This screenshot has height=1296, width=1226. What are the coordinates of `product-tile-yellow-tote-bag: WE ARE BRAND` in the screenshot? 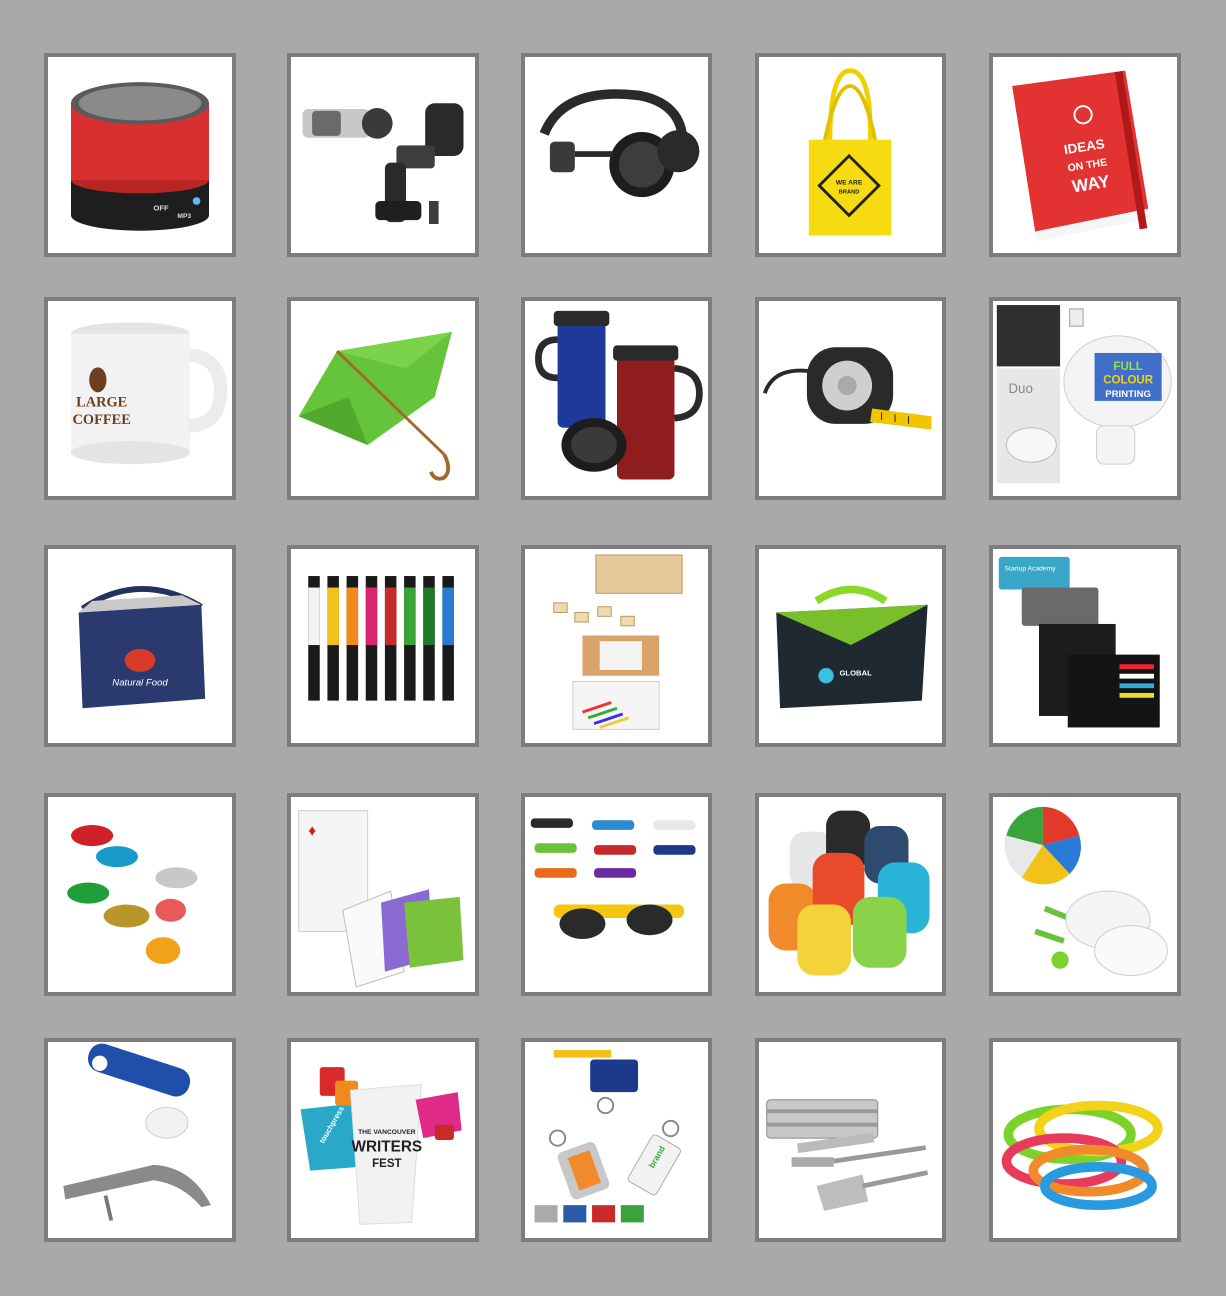 It's located at (850, 155).